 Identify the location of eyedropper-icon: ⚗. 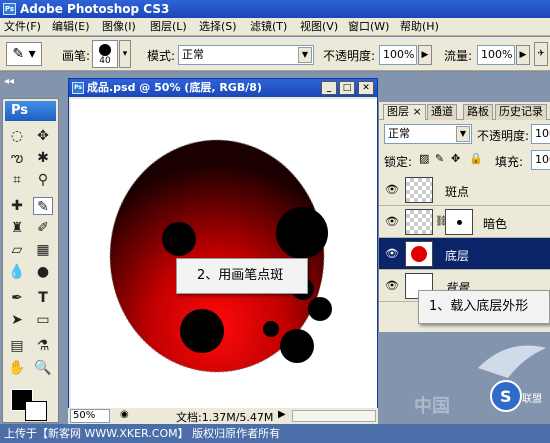
(43, 346).